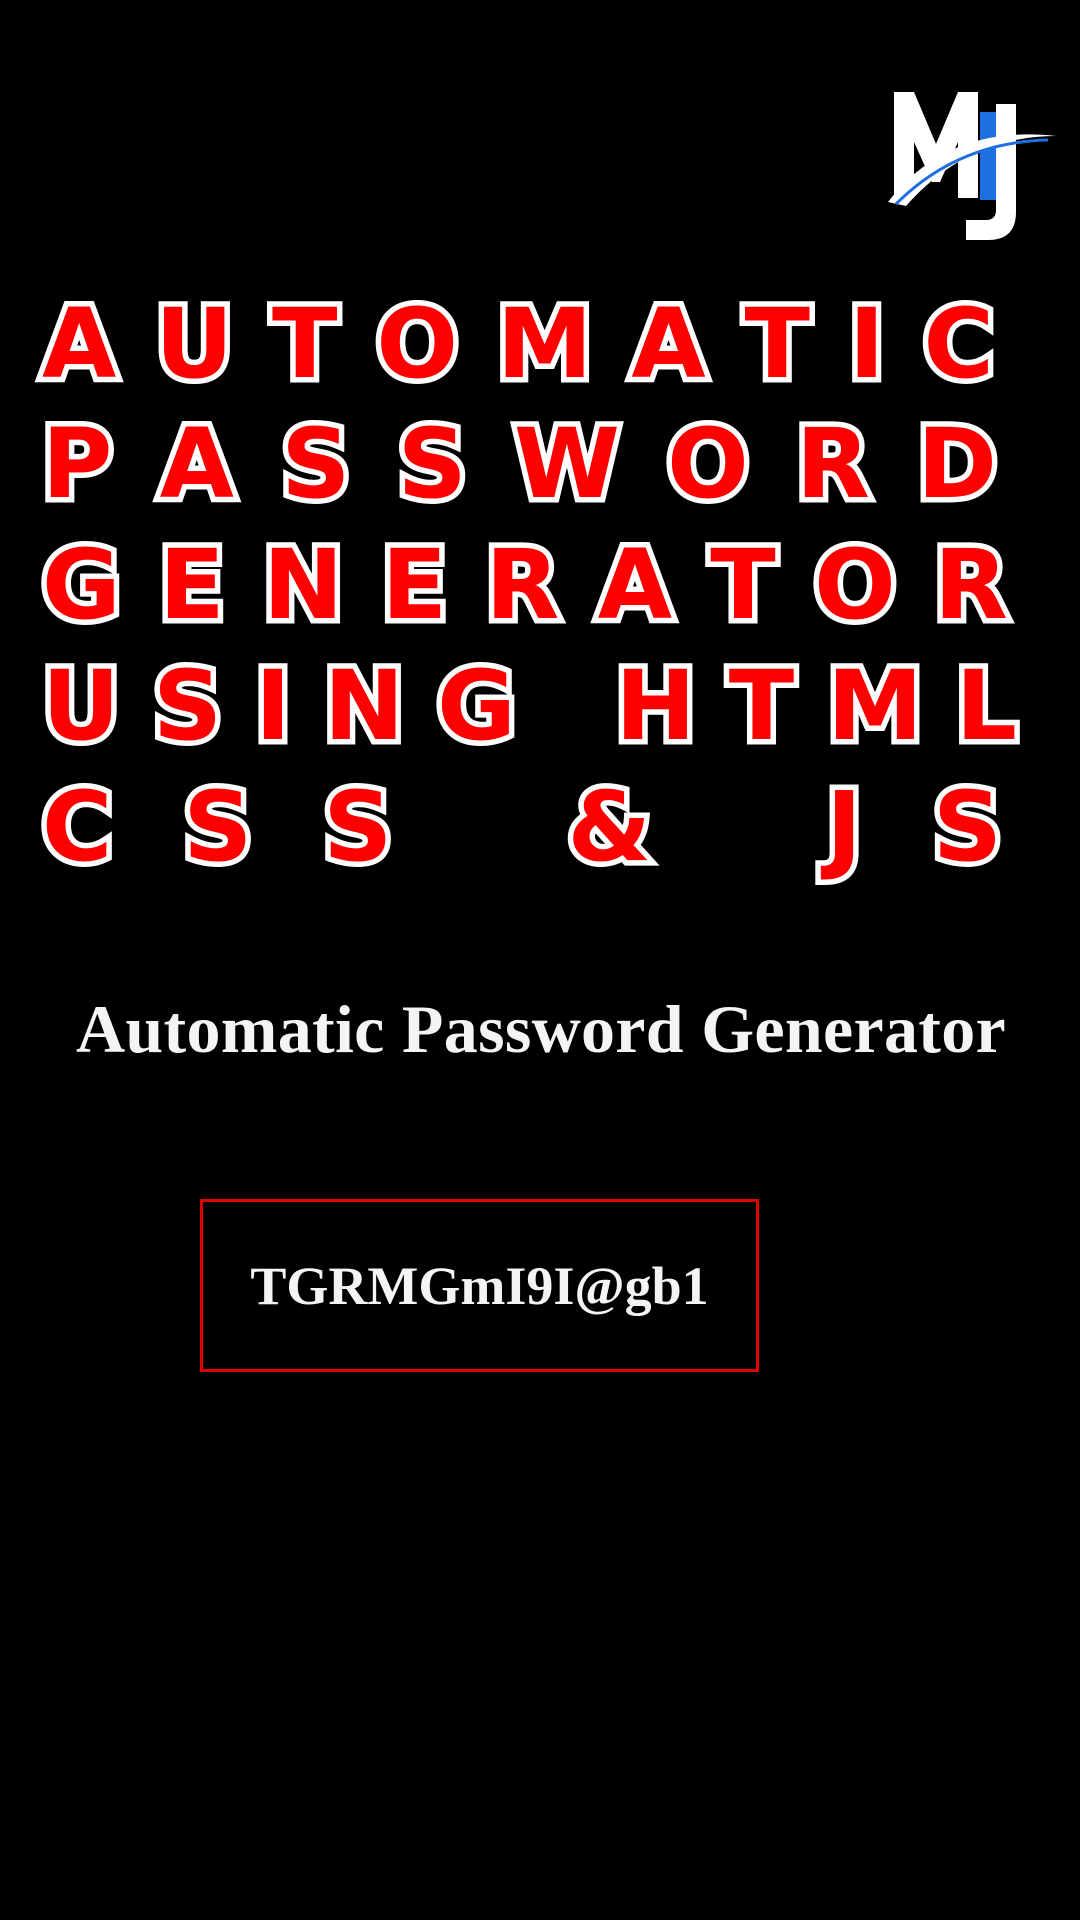  What do you see at coordinates (957, 464) in the screenshot?
I see `title-letter: D` at bounding box center [957, 464].